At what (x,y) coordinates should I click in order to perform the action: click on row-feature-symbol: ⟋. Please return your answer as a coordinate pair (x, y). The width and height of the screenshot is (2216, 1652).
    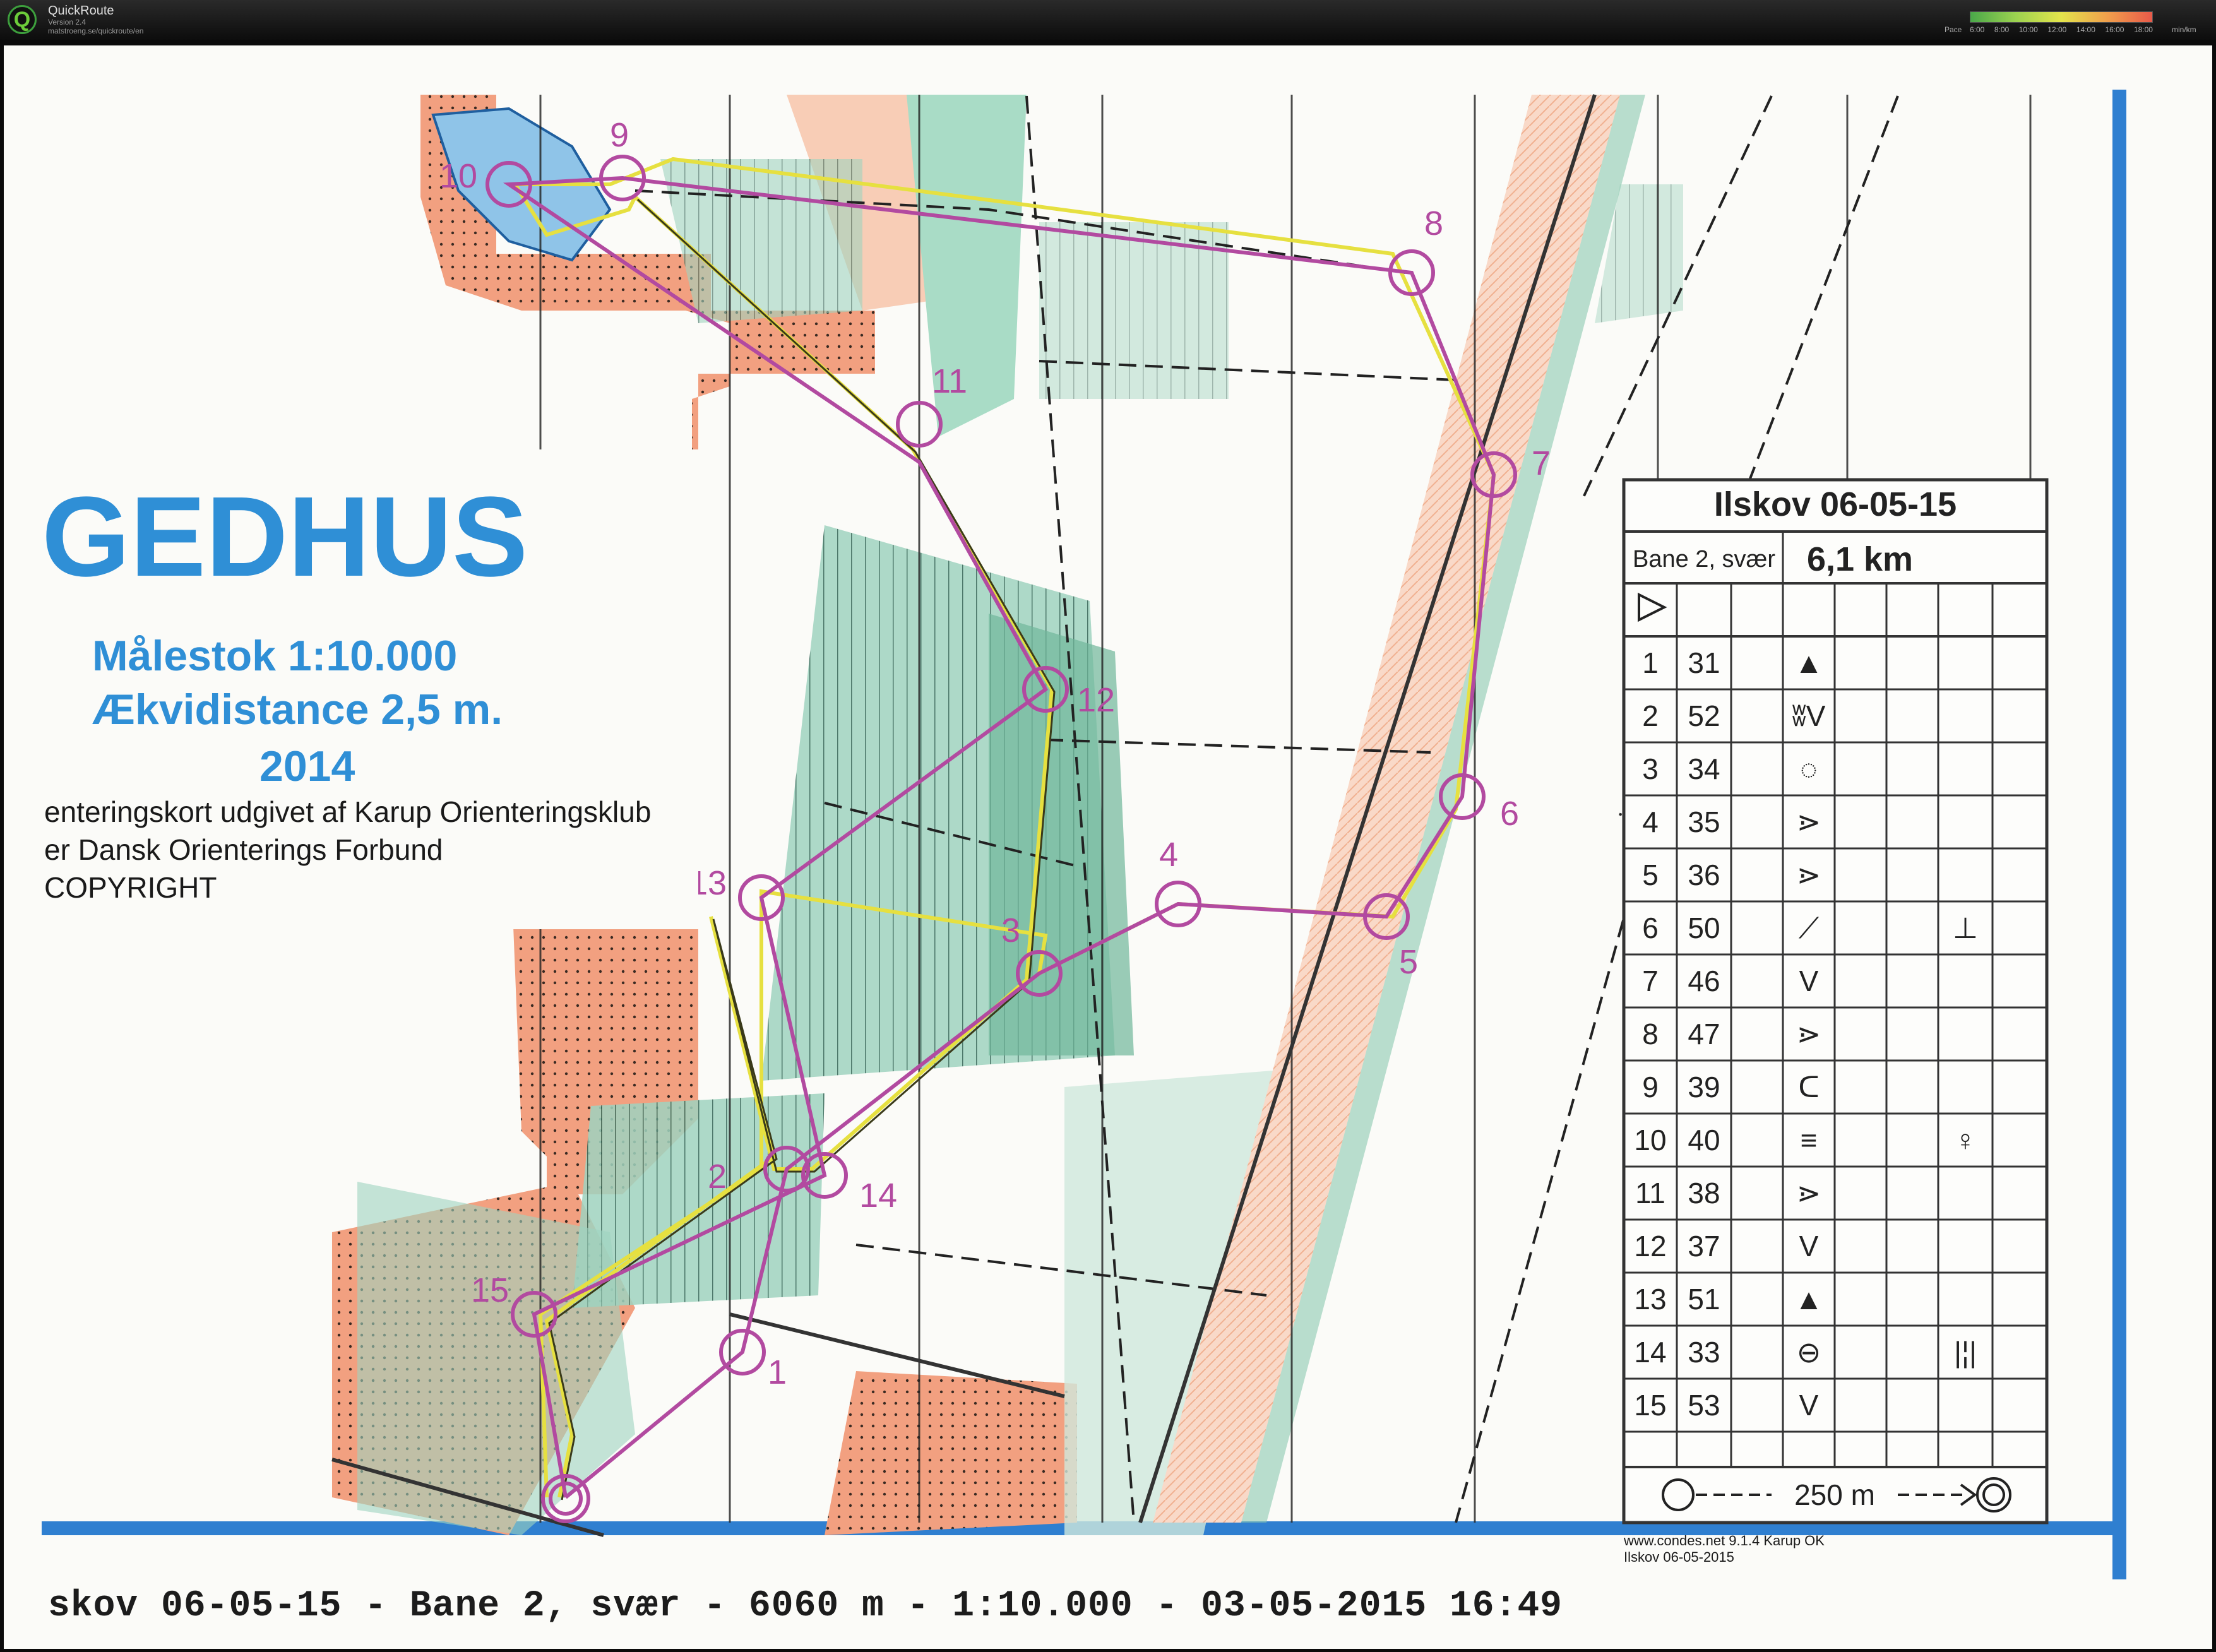
    Looking at the image, I should click on (1809, 928).